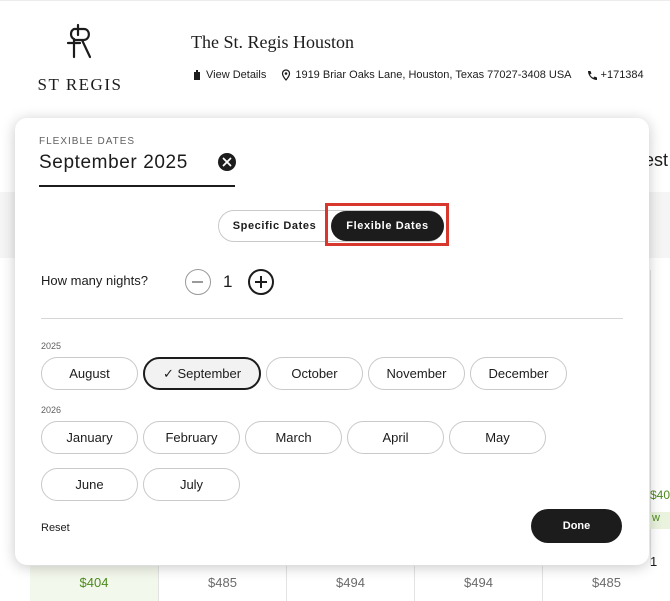  I want to click on month-chip-label: September, so click(209, 373).